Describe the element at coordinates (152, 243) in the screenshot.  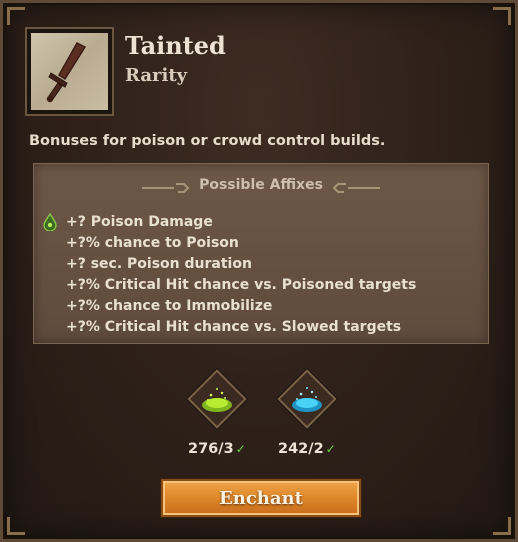
I see `affix-item: +?% chance to Poison` at that location.